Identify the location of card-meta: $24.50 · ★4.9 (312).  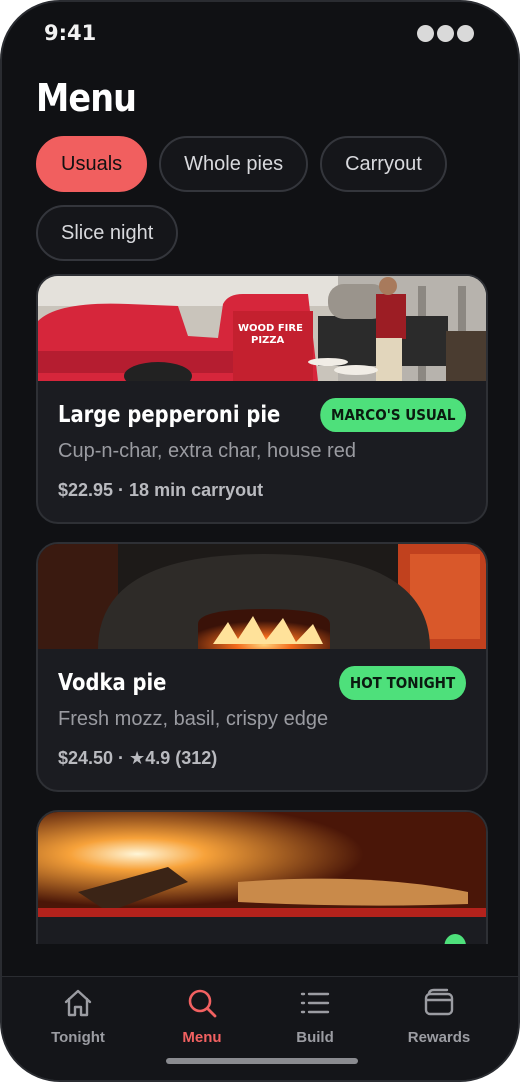
(138, 758).